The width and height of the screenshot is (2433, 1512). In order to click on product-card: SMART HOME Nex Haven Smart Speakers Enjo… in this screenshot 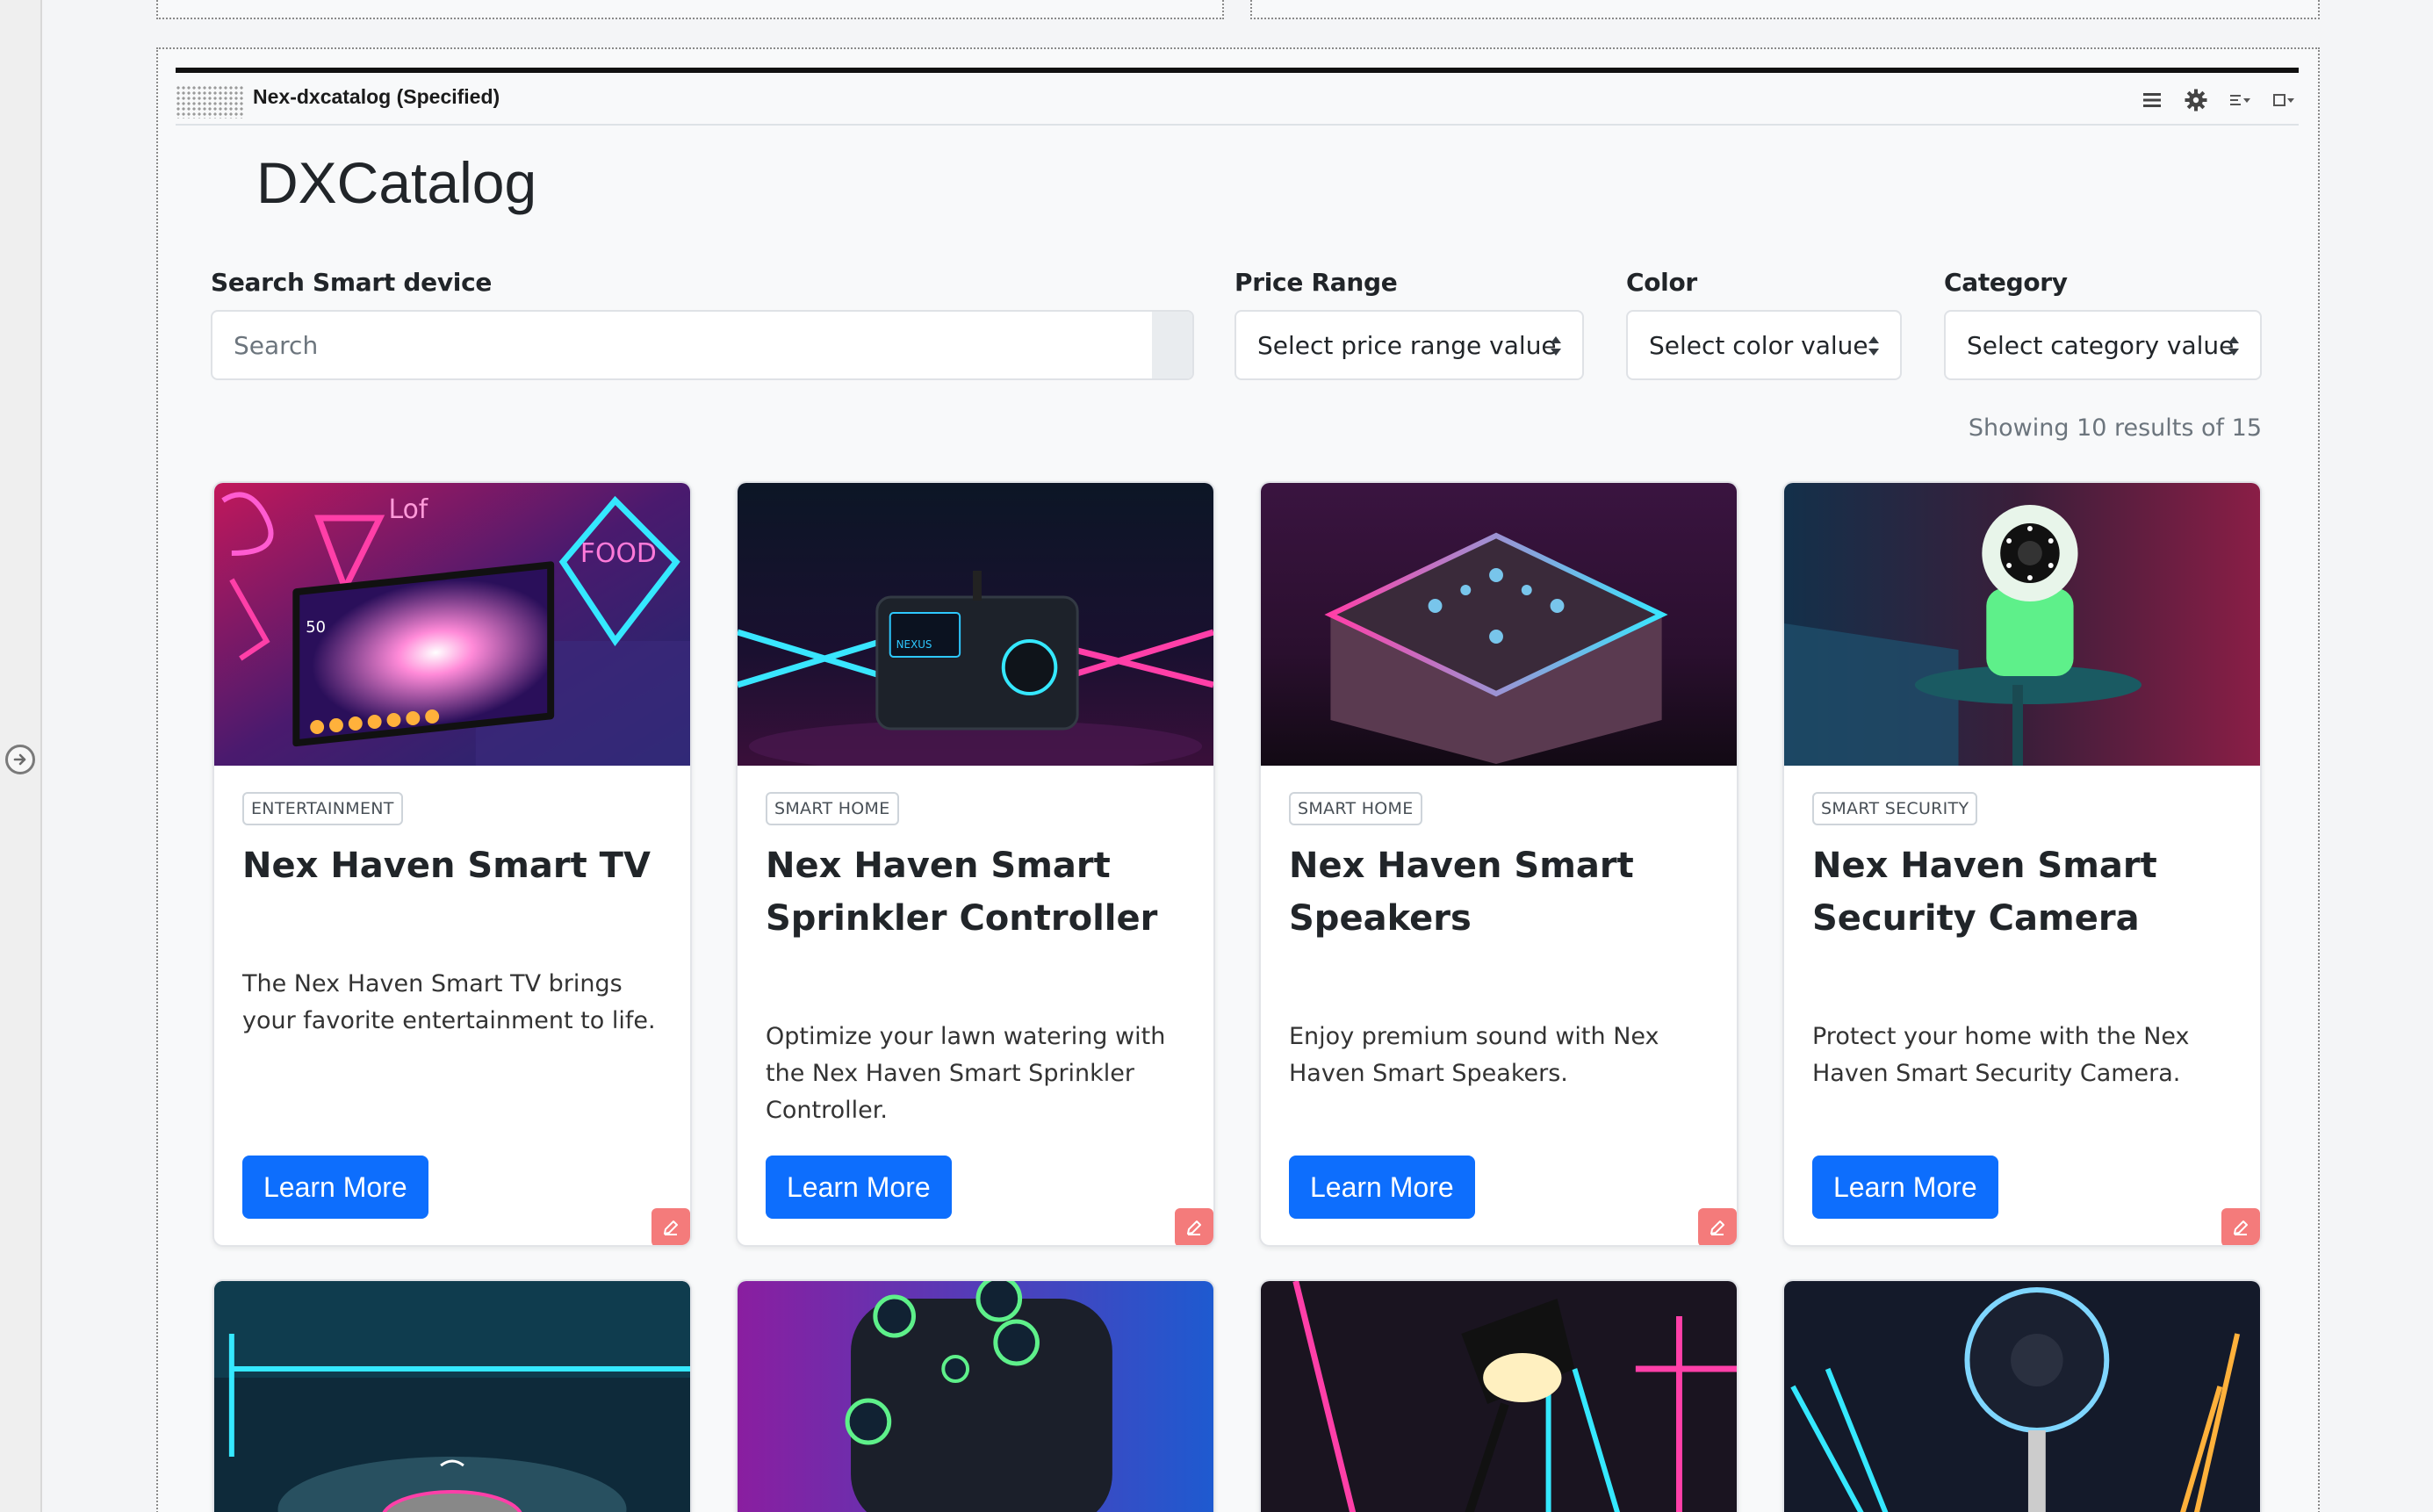, I will do `click(1498, 864)`.